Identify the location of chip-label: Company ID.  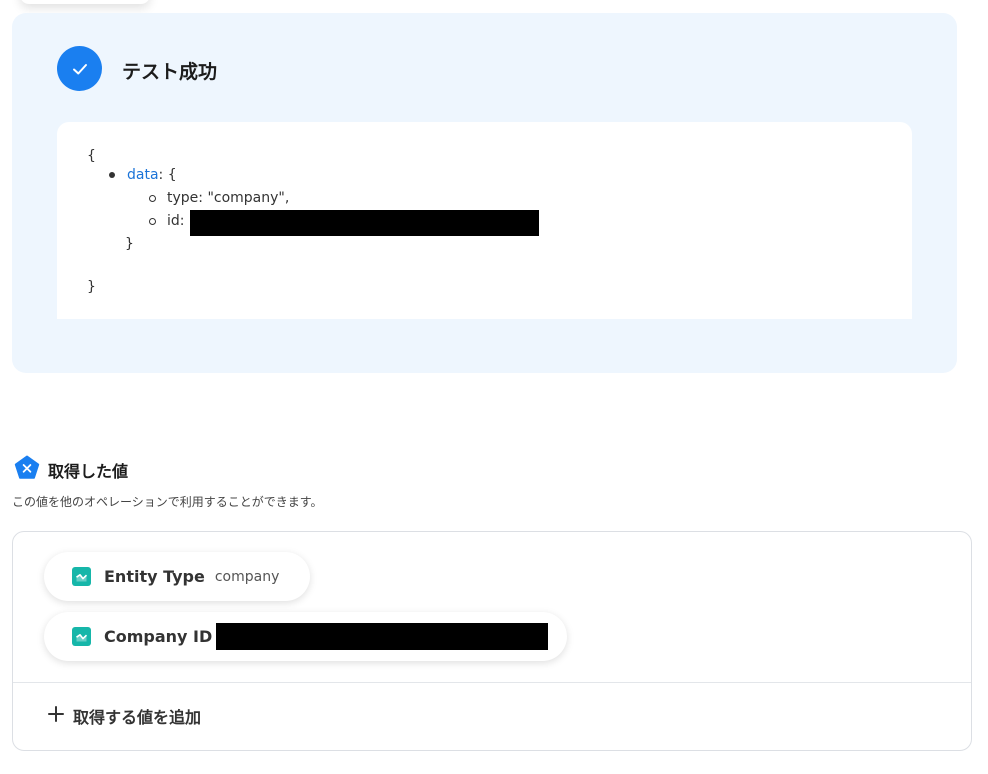
(158, 636).